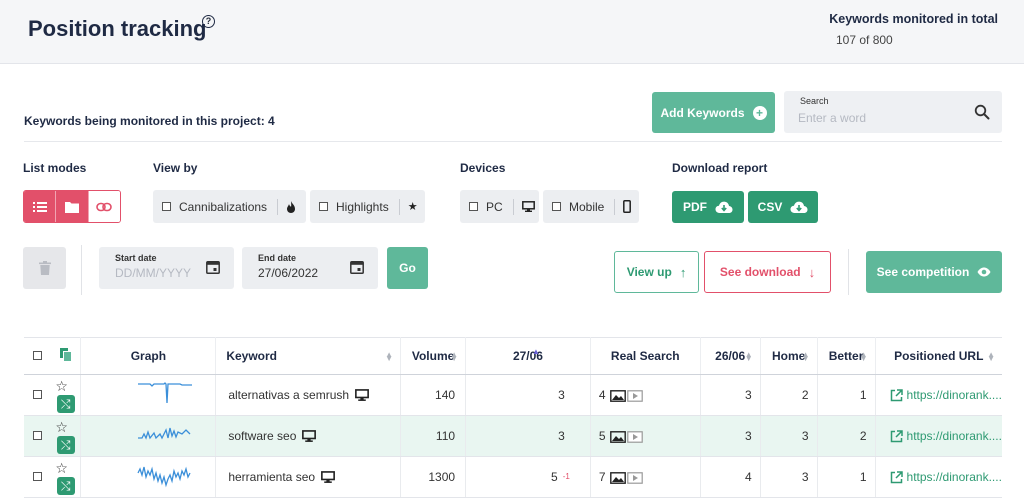 The image size is (1024, 500). I want to click on eye-icon, so click(984, 272).